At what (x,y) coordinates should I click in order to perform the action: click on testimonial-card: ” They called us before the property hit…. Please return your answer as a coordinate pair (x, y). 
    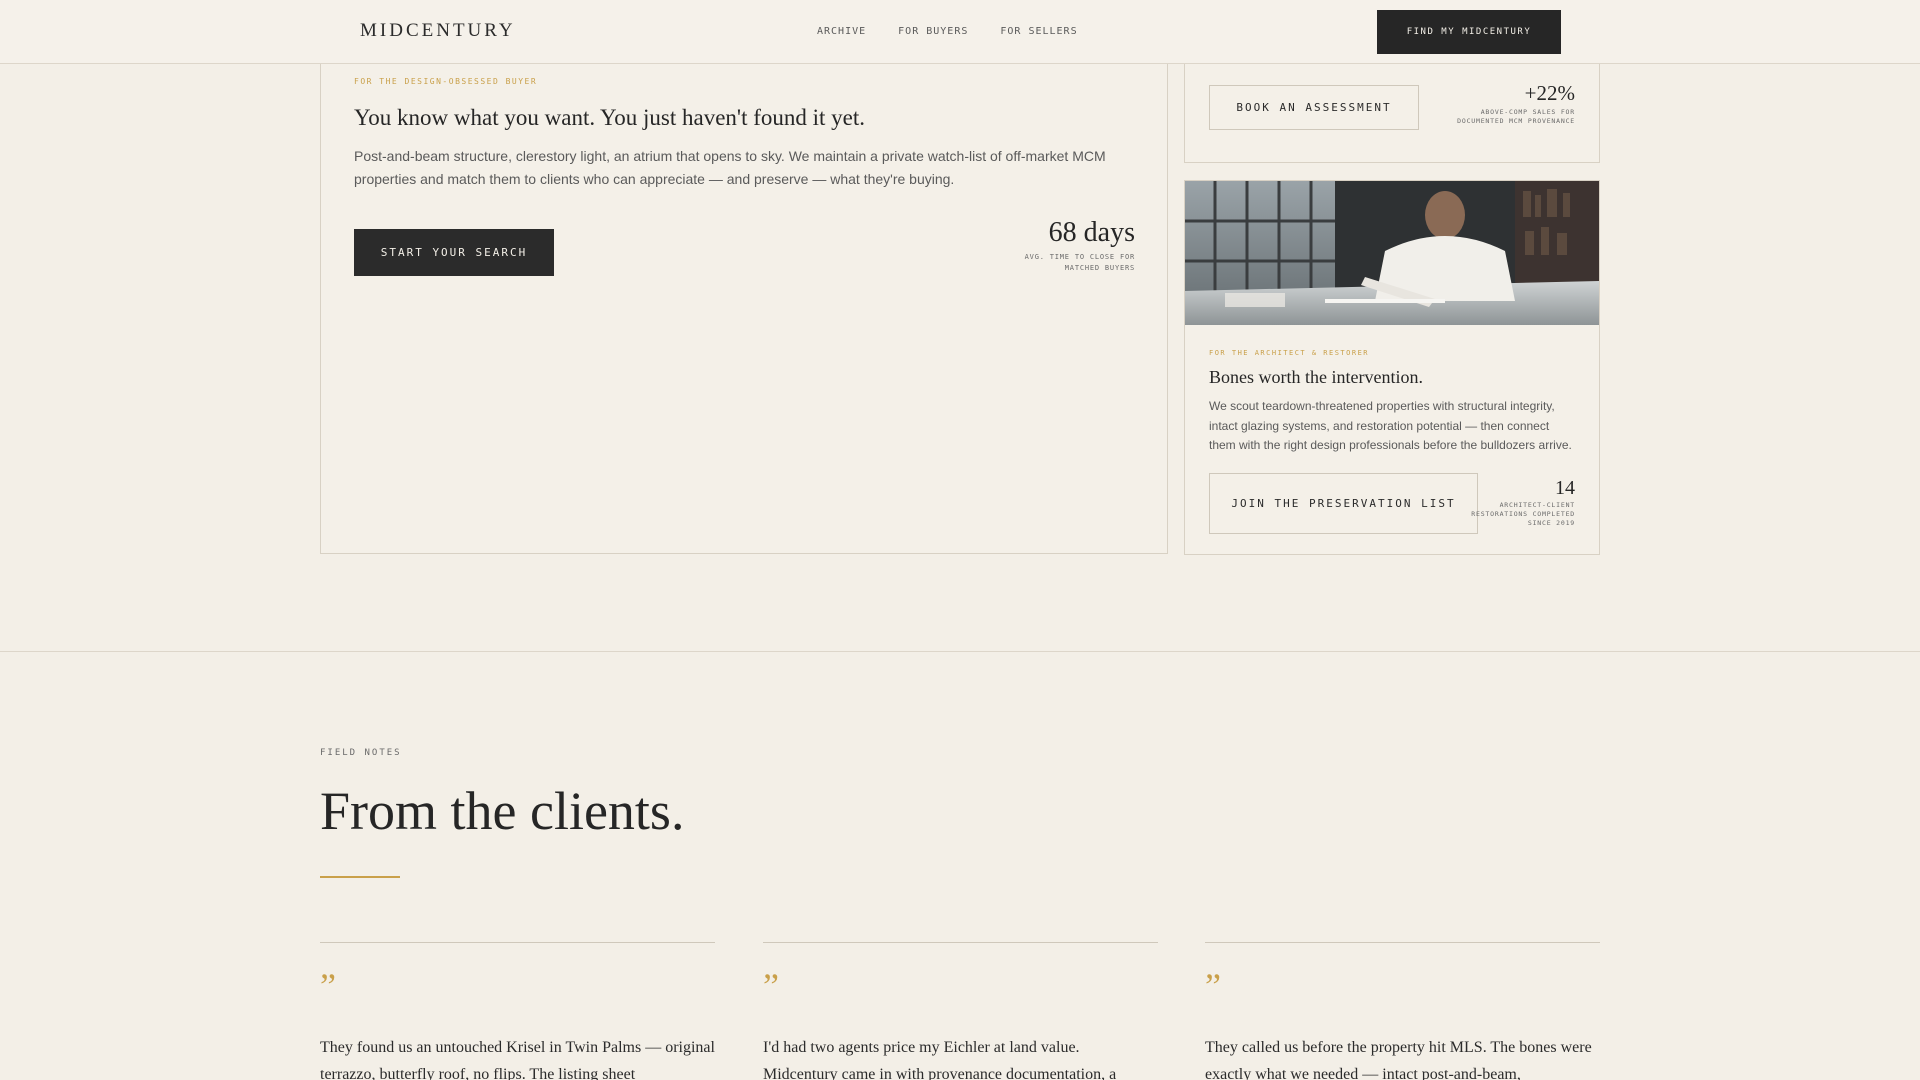
    Looking at the image, I should click on (1402, 1011).